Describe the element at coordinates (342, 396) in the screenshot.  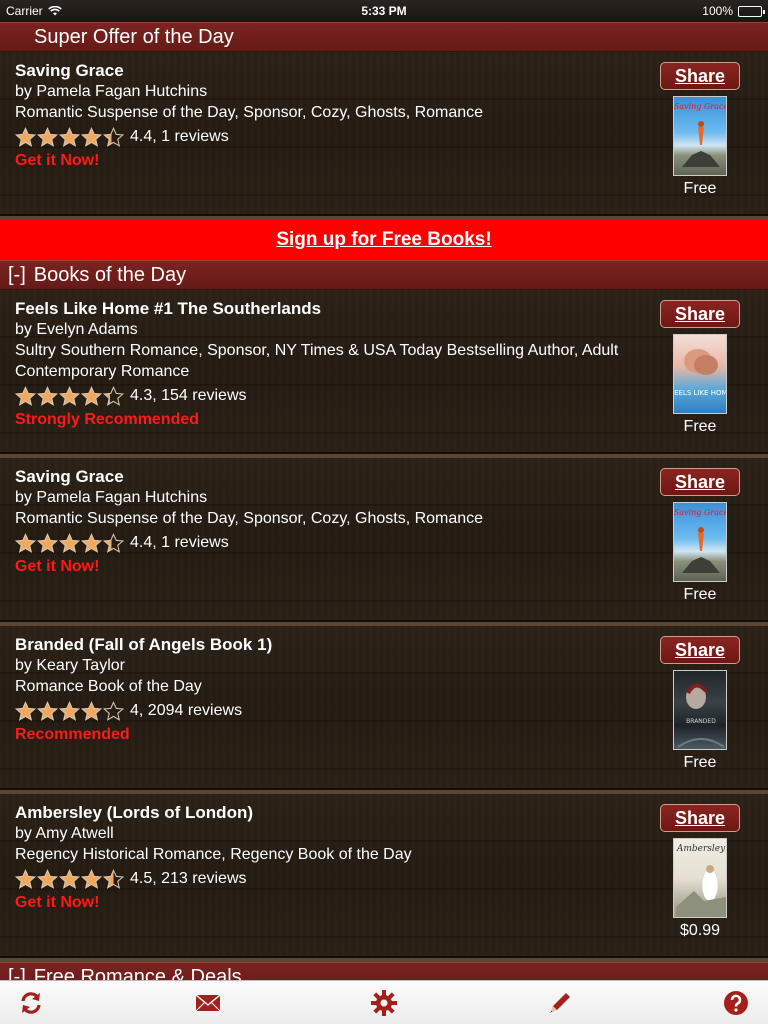
I see `book-rating: 4.3, 154 reviews` at that location.